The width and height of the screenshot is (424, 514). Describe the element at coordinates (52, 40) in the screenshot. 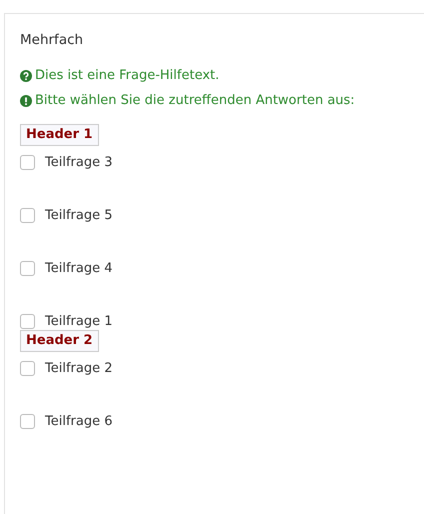

I see `question-title: Mehrfach` at that location.